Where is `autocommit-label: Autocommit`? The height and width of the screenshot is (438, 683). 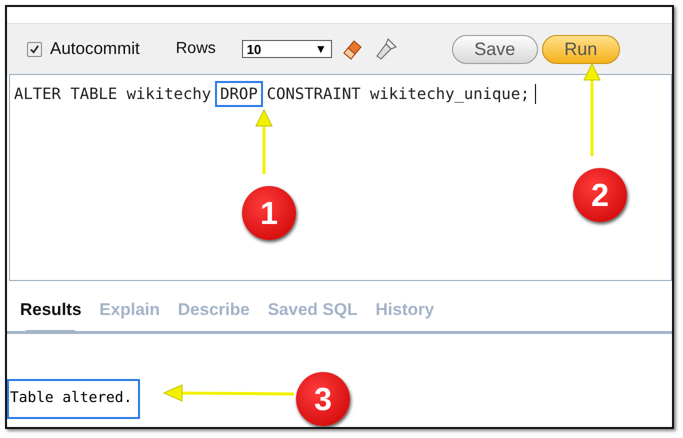
autocommit-label: Autocommit is located at coordinates (95, 49).